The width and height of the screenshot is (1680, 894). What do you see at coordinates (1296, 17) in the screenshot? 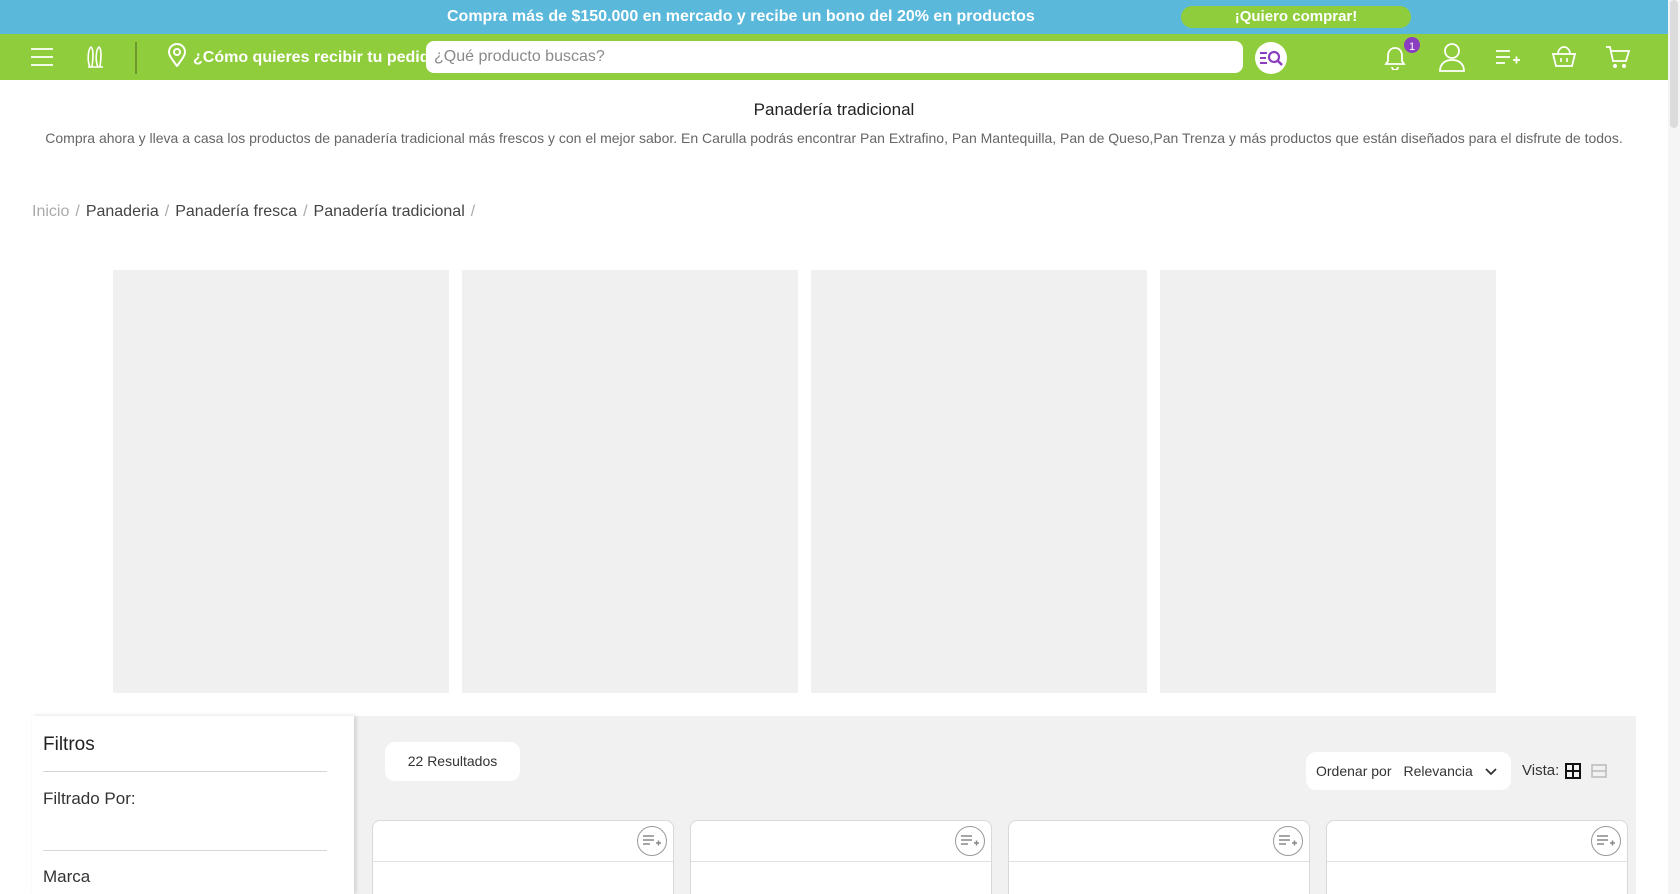
I see `promo-cta-button: ¡Quiero comprar!` at bounding box center [1296, 17].